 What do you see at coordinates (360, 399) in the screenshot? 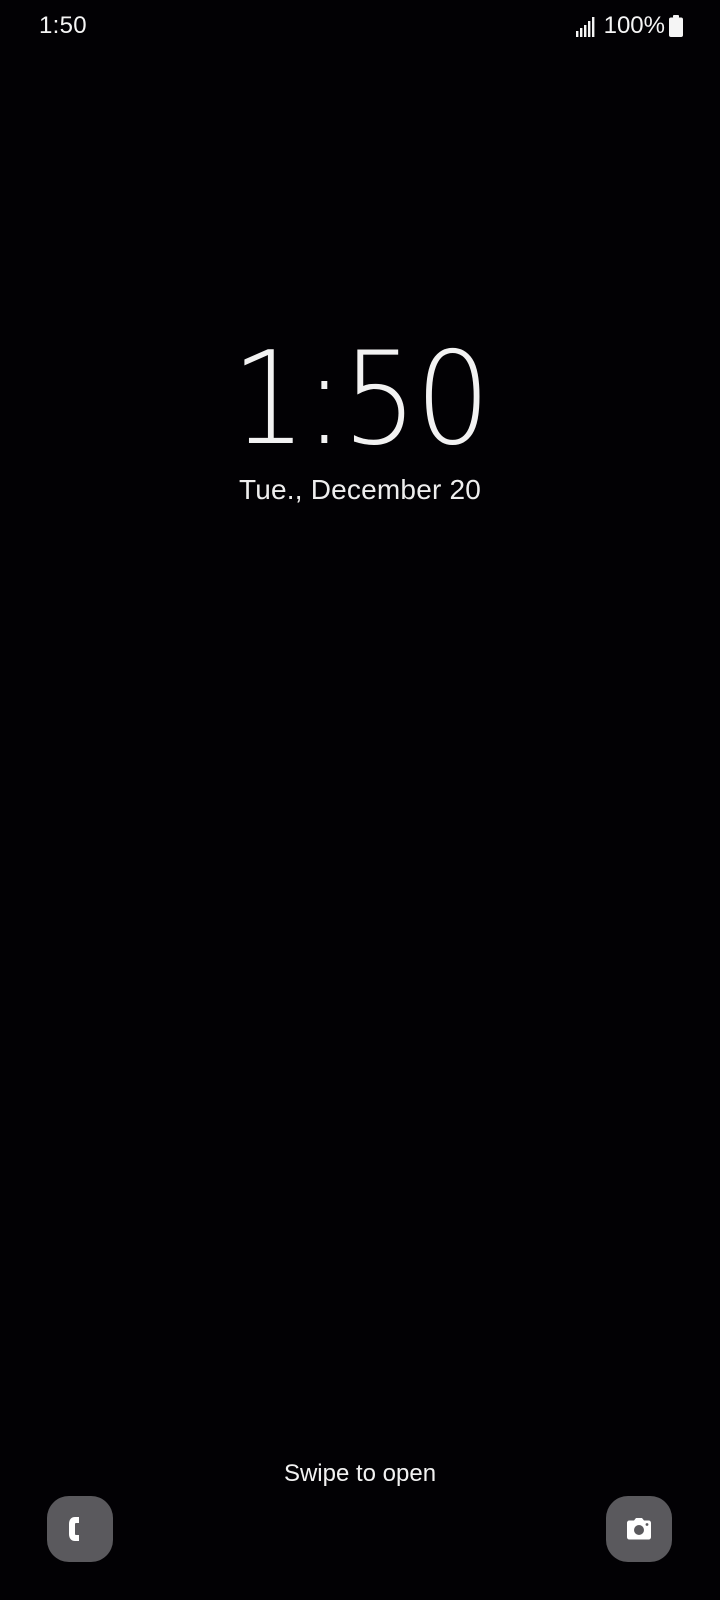
I see `lock-clock: 1:50` at bounding box center [360, 399].